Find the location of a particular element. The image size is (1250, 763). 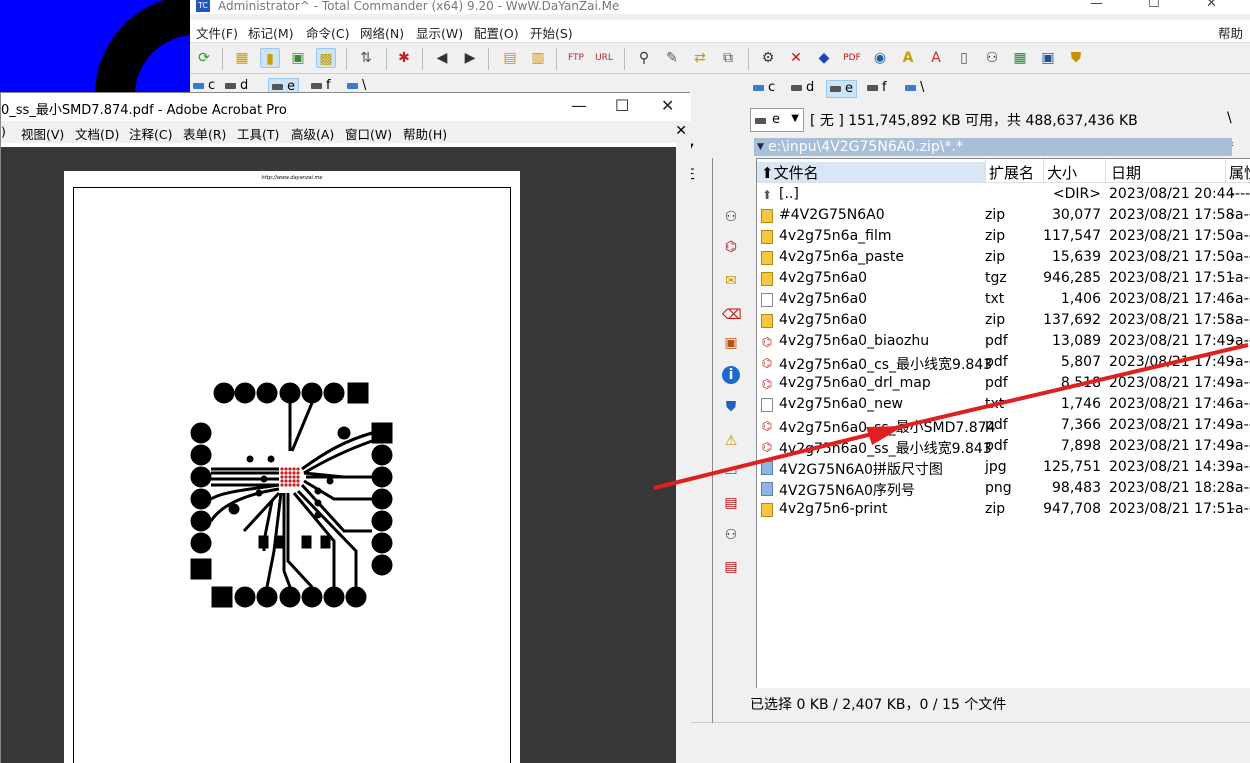

table-row: 4v2g75n6a0 tgz 946,285 2023/08/21 17:51-a-- is located at coordinates (1003, 279).